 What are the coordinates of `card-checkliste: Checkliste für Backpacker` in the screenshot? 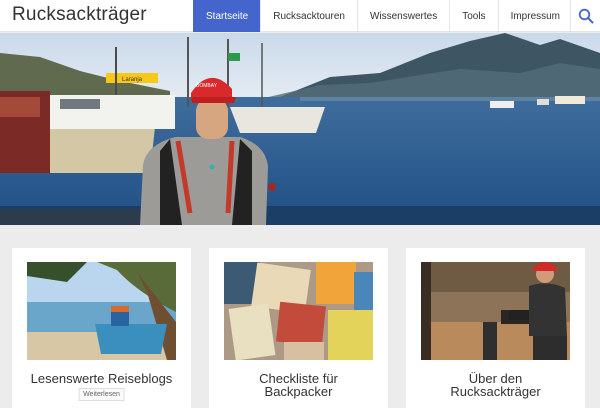 It's located at (298, 328).